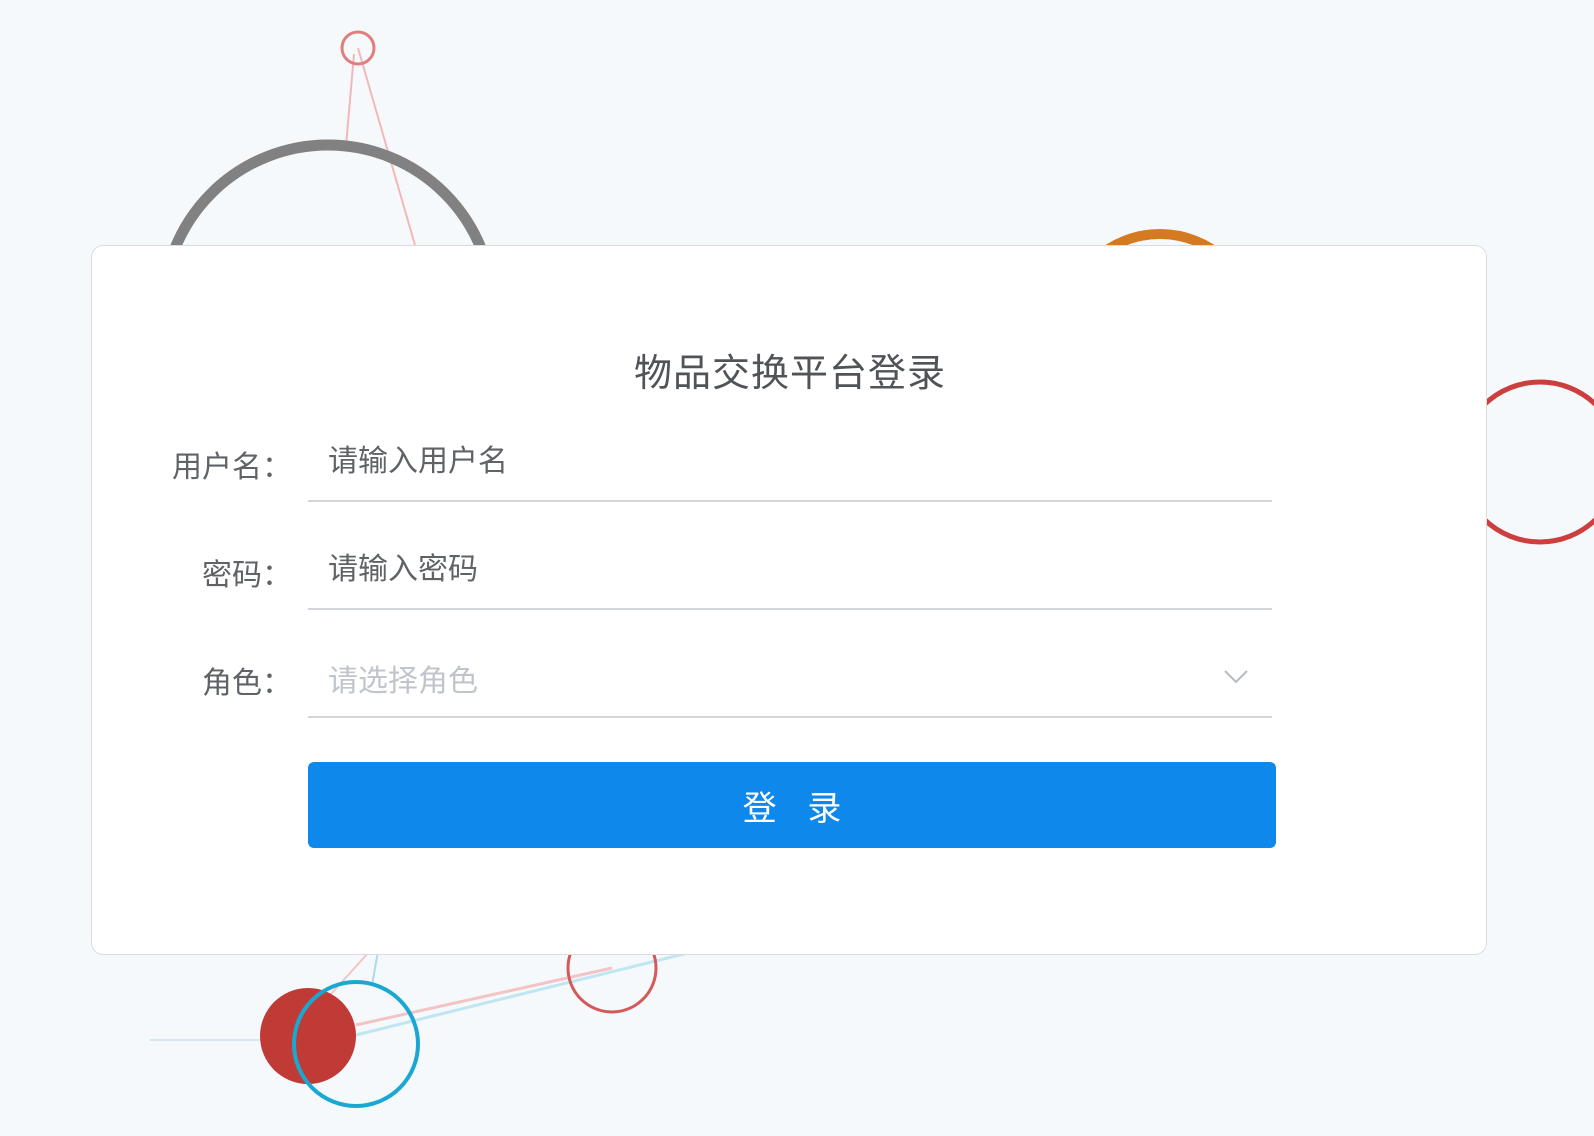 The height and width of the screenshot is (1136, 1594). What do you see at coordinates (247, 683) in the screenshot?
I see `role-label: 角色：` at bounding box center [247, 683].